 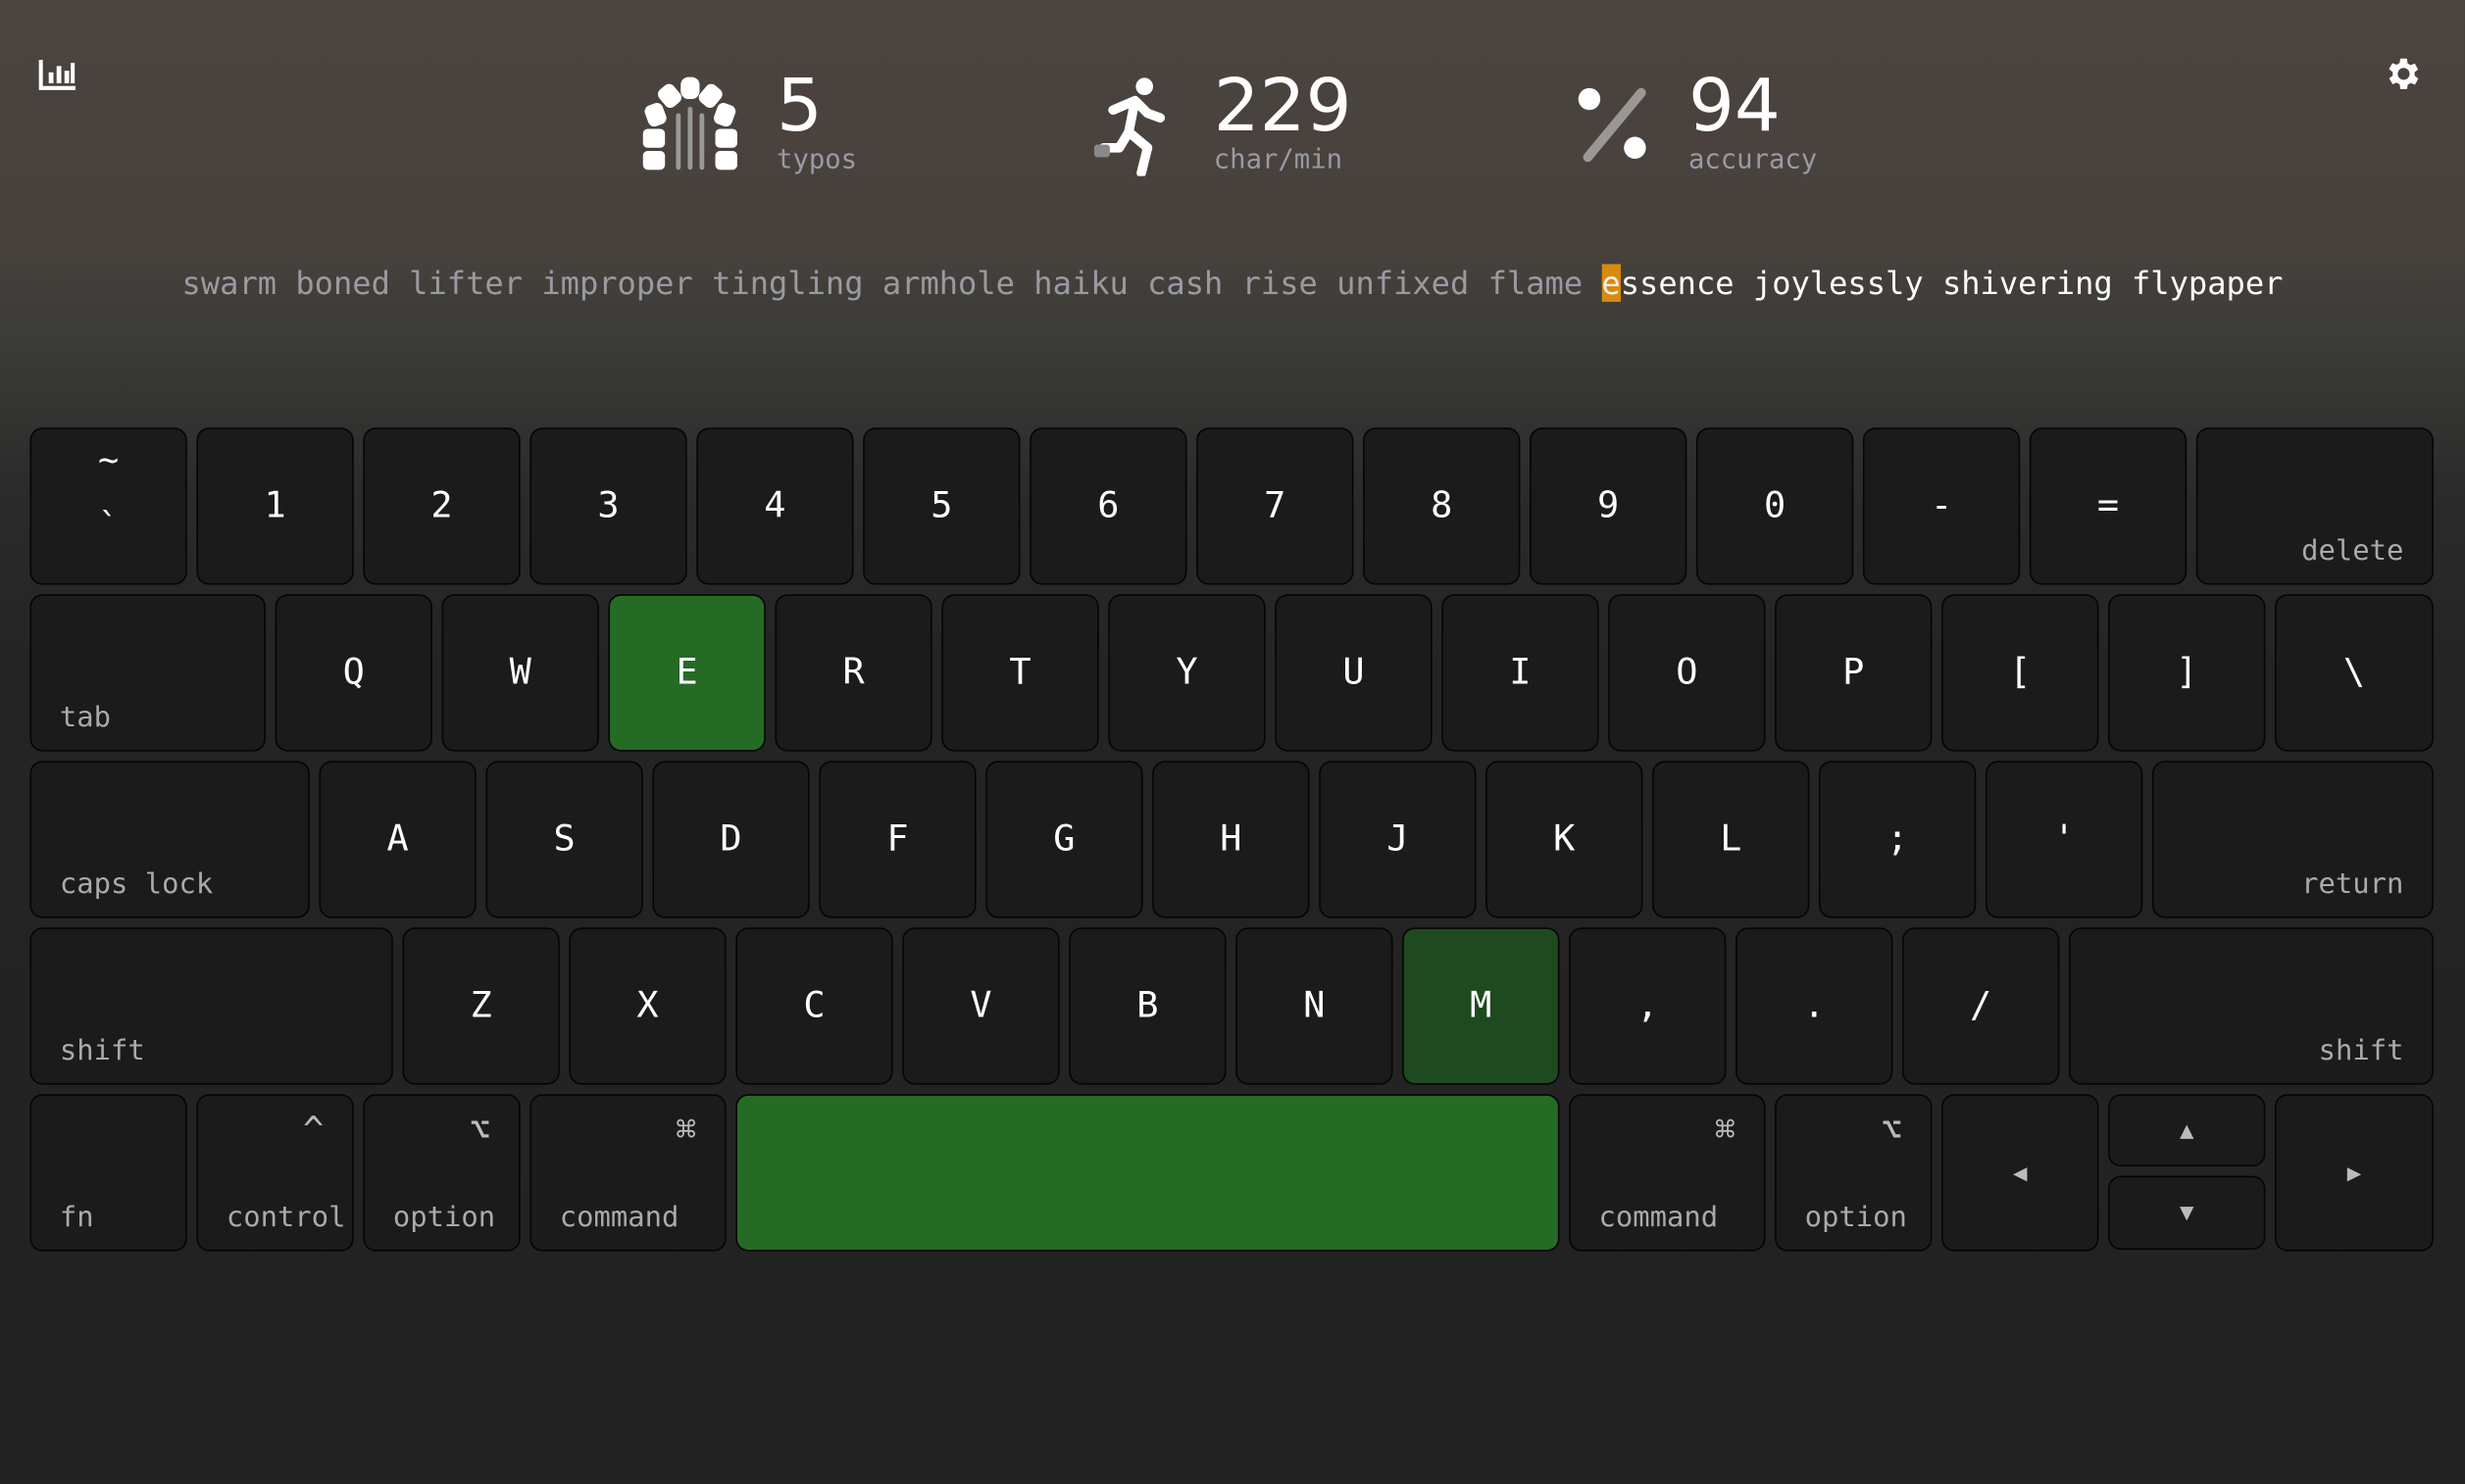 What do you see at coordinates (1187, 673) in the screenshot?
I see `key-y: Y` at bounding box center [1187, 673].